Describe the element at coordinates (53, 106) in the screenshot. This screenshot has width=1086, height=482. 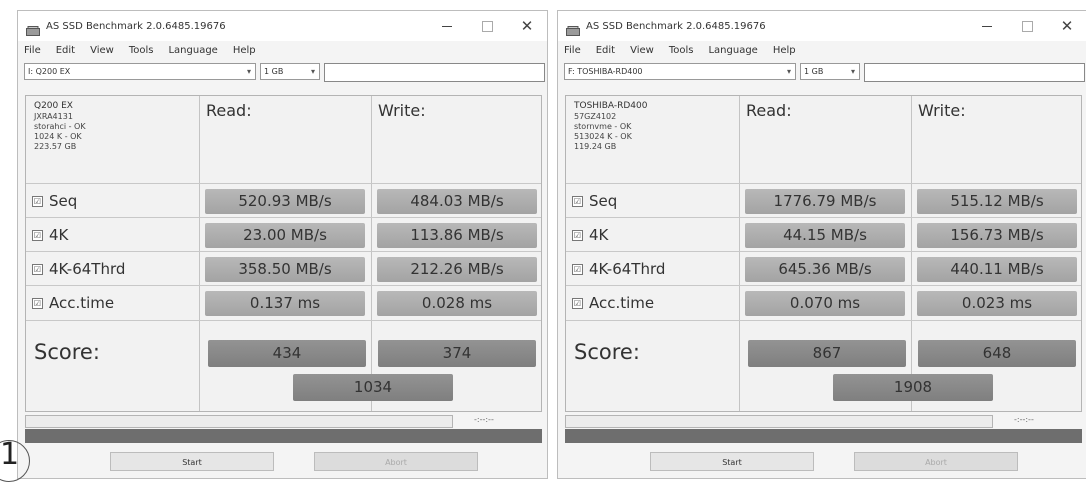
I see `drive-name: Q200 EX` at that location.